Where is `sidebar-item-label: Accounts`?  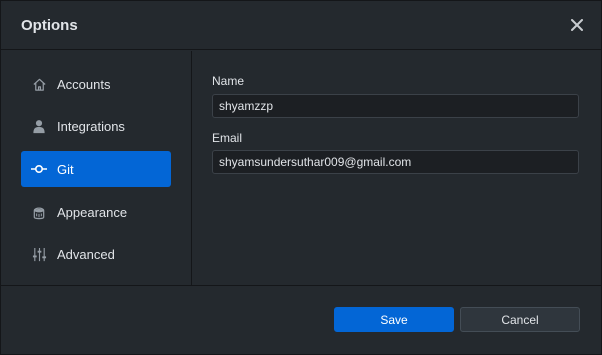 sidebar-item-label: Accounts is located at coordinates (84, 84).